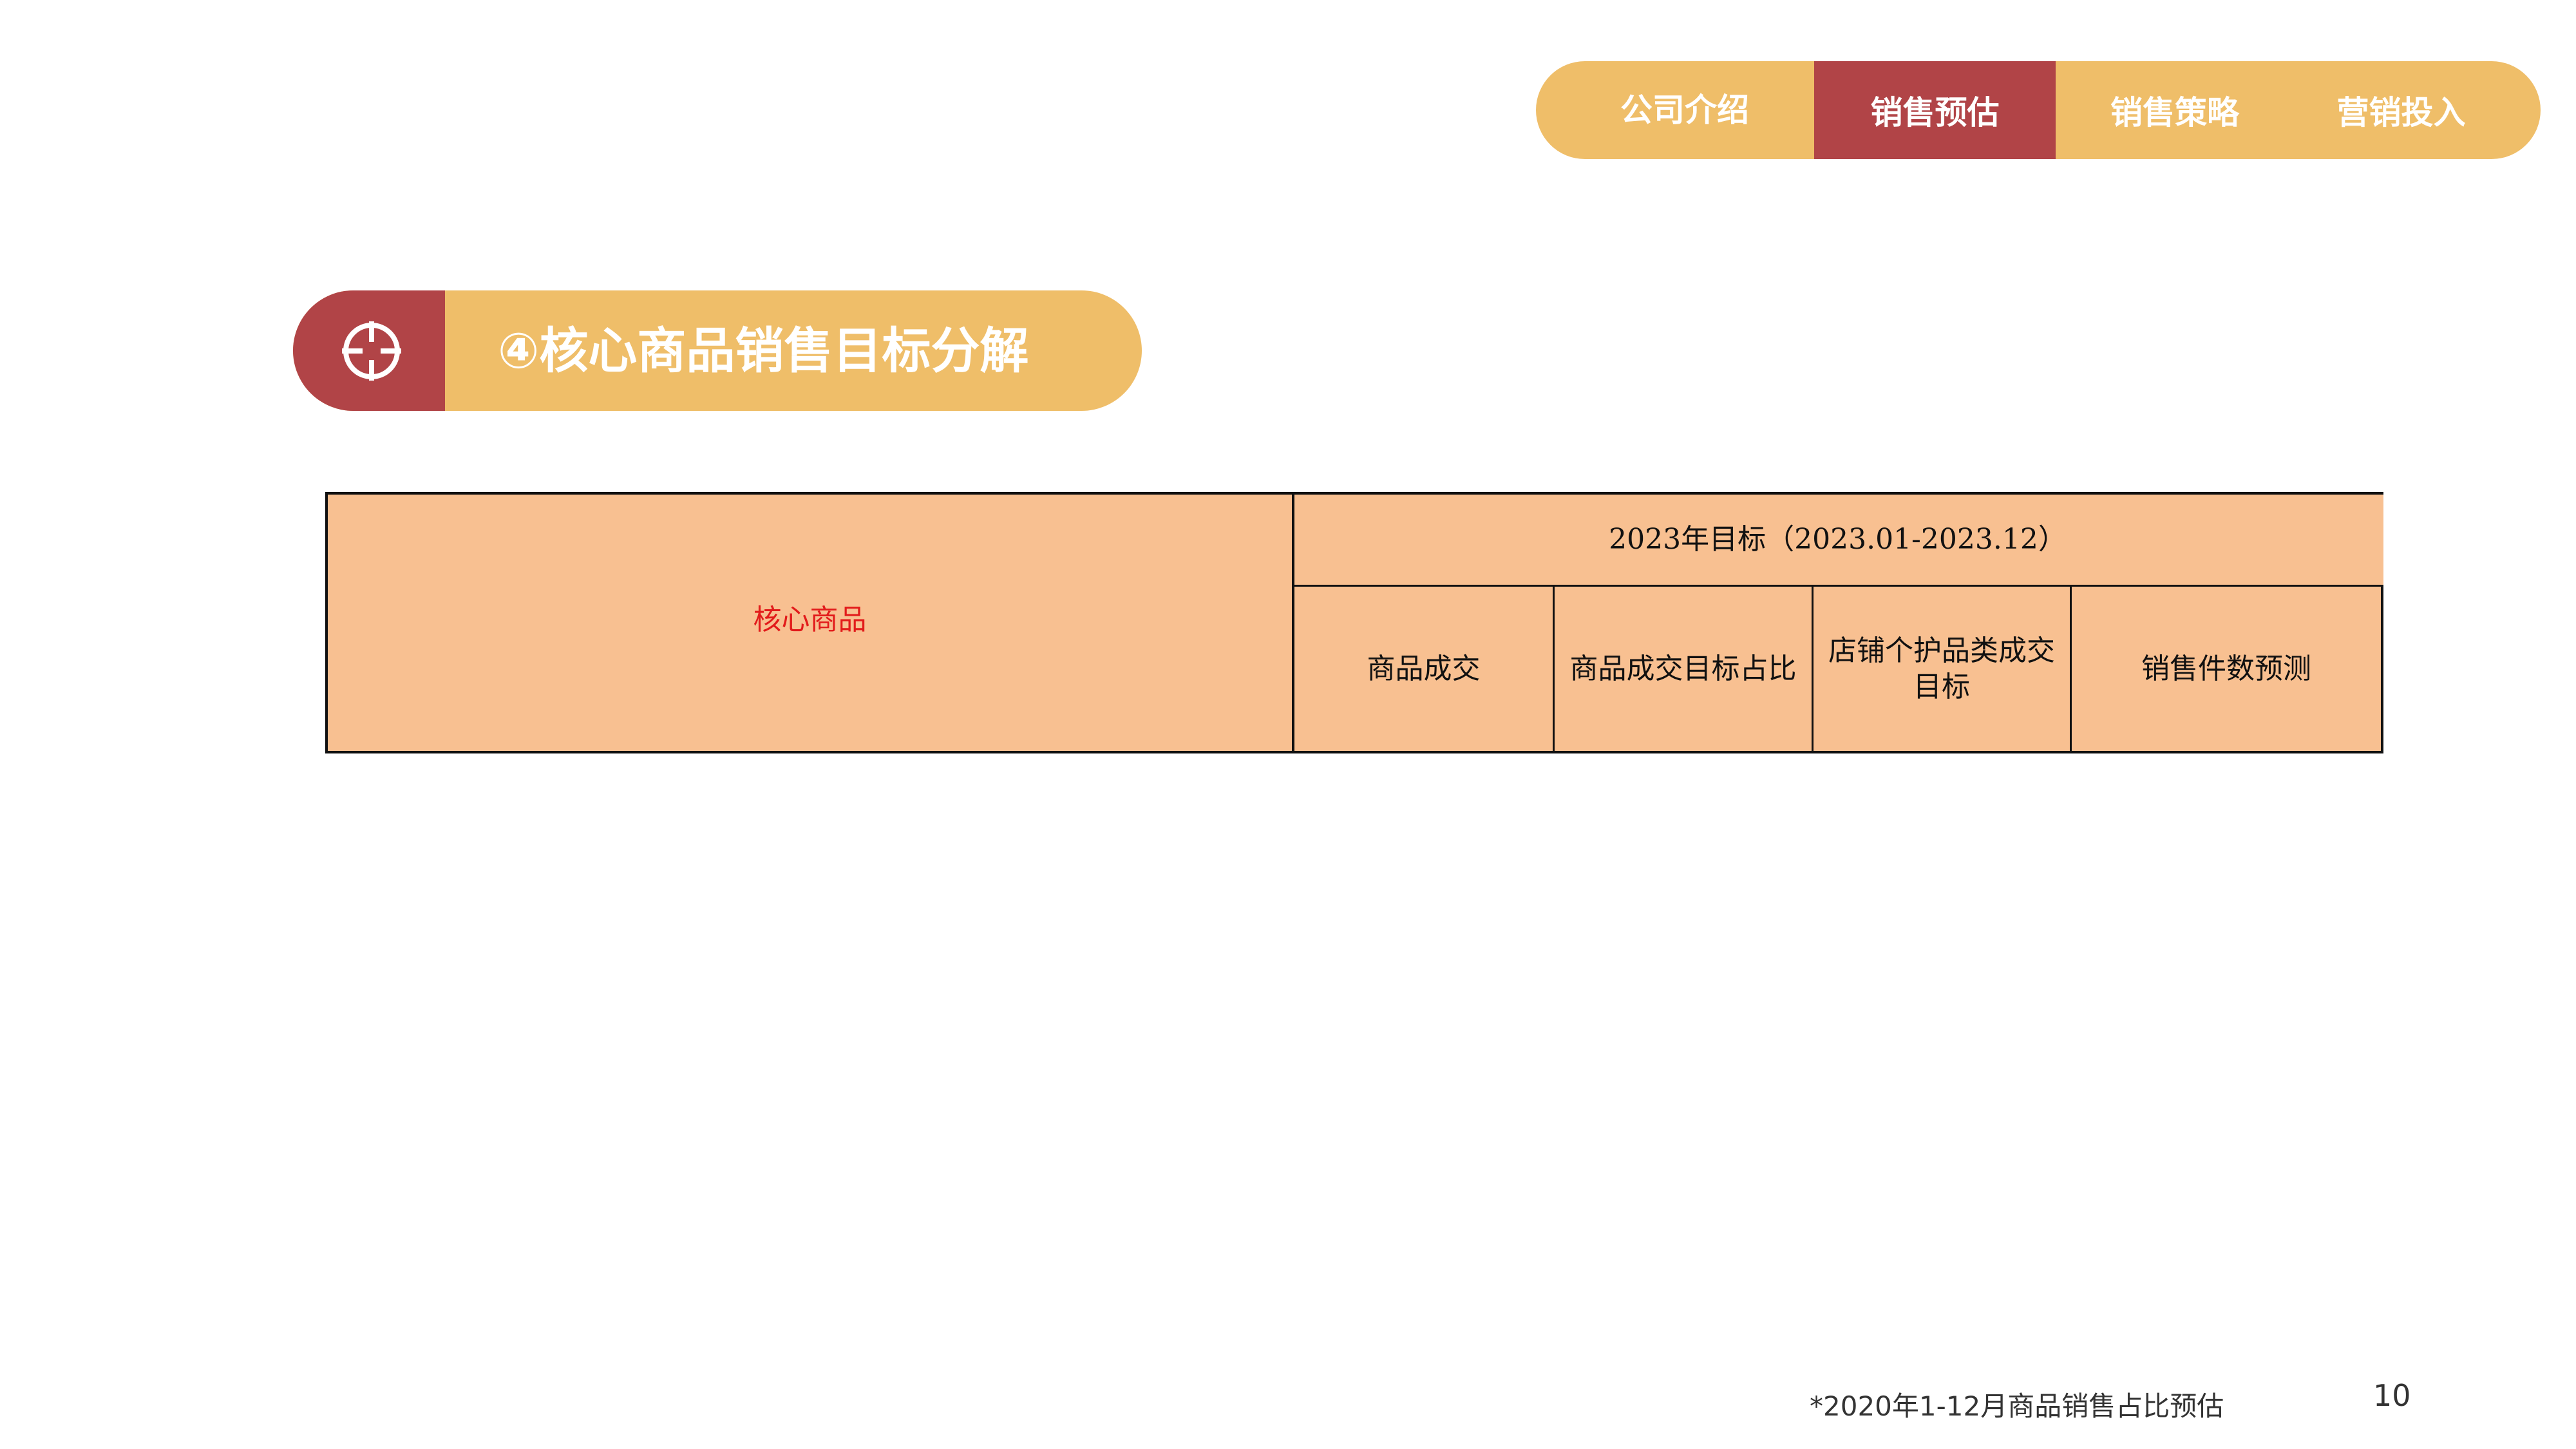 This screenshot has width=2576, height=1449. Describe the element at coordinates (2392, 1395) in the screenshot. I see `page-number: 10` at that location.